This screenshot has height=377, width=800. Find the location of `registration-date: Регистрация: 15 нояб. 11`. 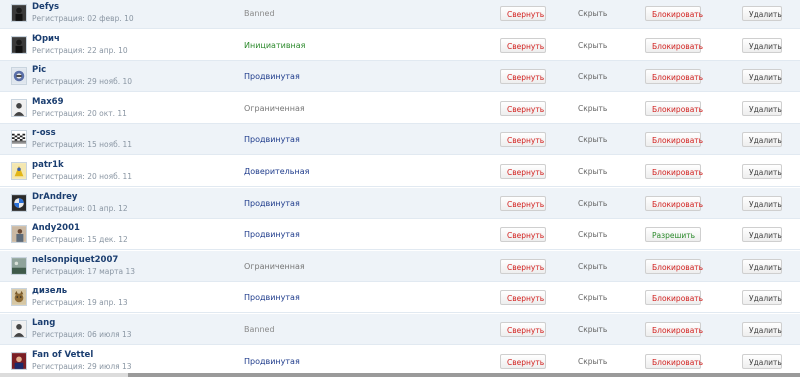

registration-date: Регистрация: 15 нояб. 11 is located at coordinates (82, 144).